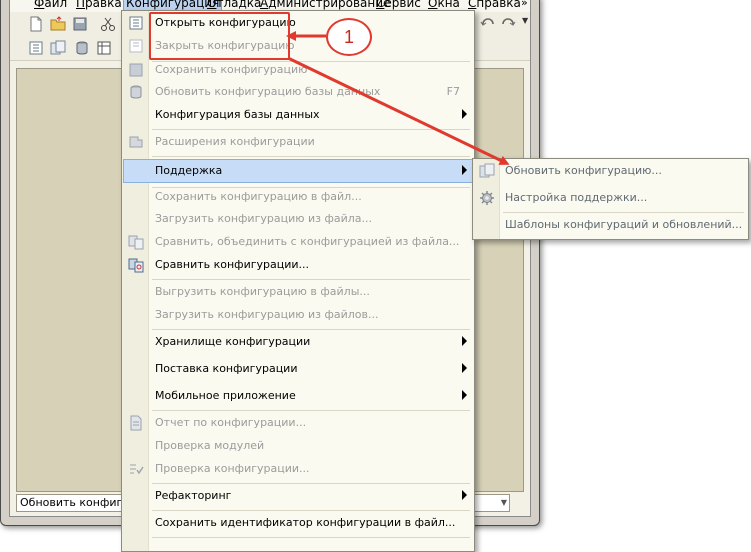  I want to click on annotation-arrows, so click(398, 98).